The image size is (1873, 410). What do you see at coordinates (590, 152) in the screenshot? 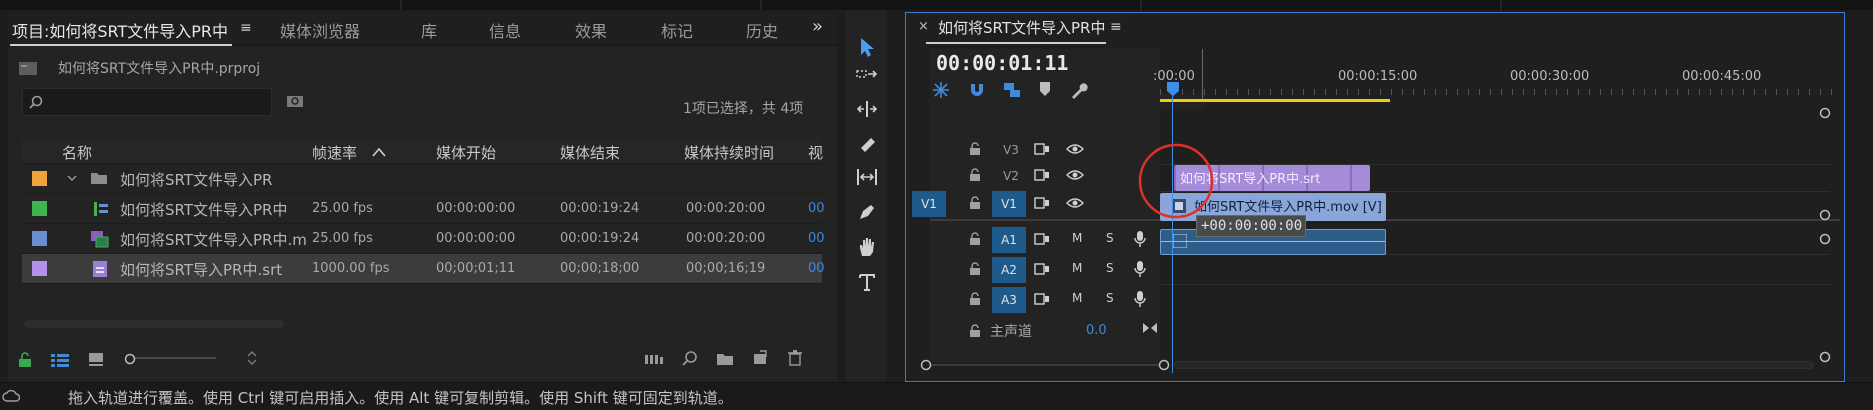
I see `column-media-end: 媒体结束` at bounding box center [590, 152].